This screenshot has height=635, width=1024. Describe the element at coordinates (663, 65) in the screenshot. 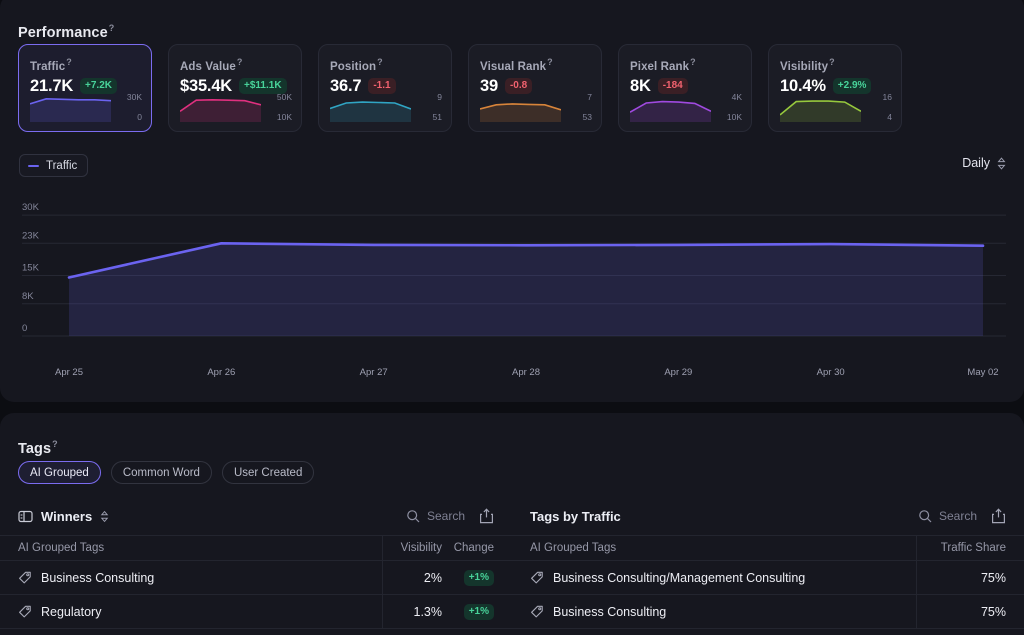

I see `metric-label: Pixel Rank?` at that location.